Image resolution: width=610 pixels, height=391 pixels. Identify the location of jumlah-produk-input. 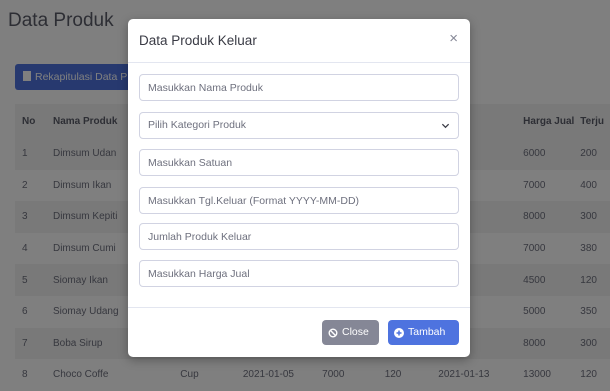
(299, 236).